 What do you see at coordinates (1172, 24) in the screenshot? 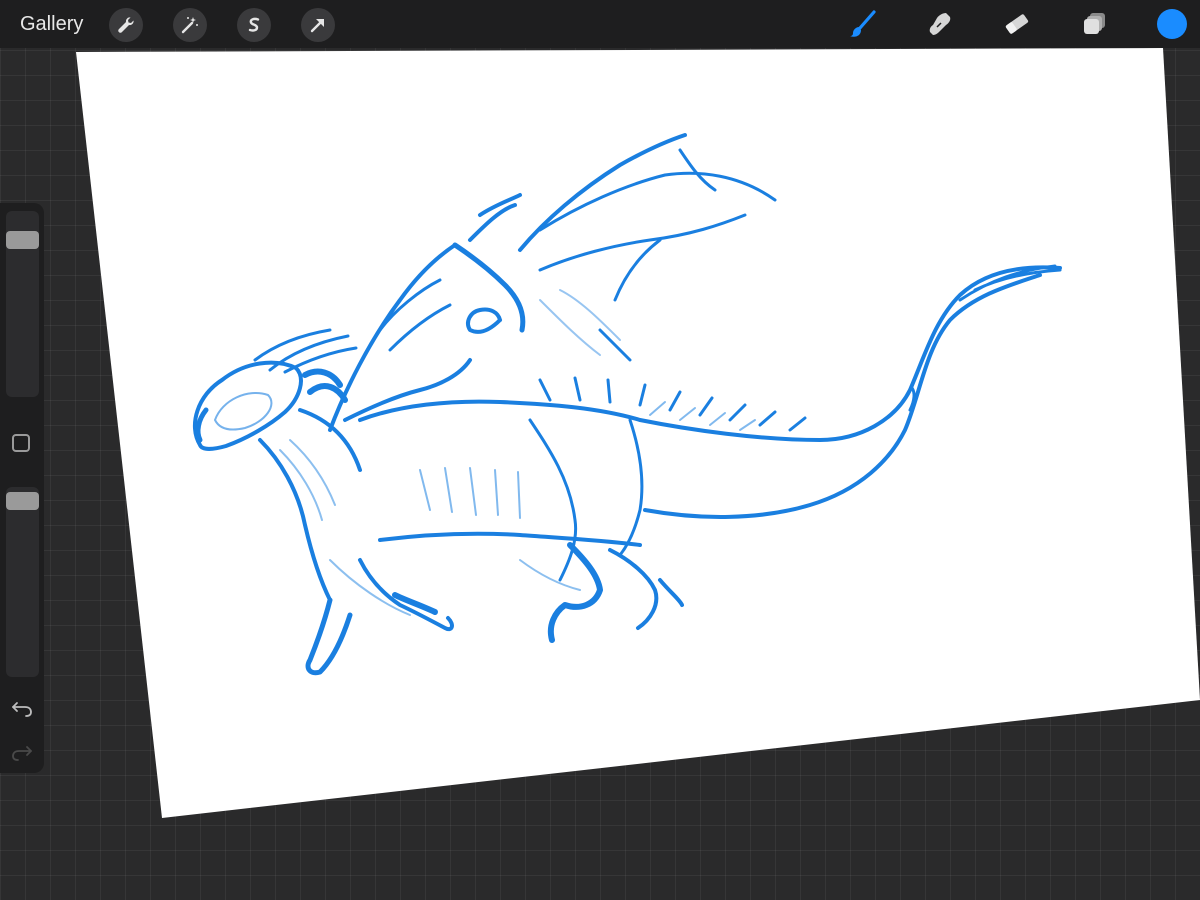
I see `color-picker-swatch` at bounding box center [1172, 24].